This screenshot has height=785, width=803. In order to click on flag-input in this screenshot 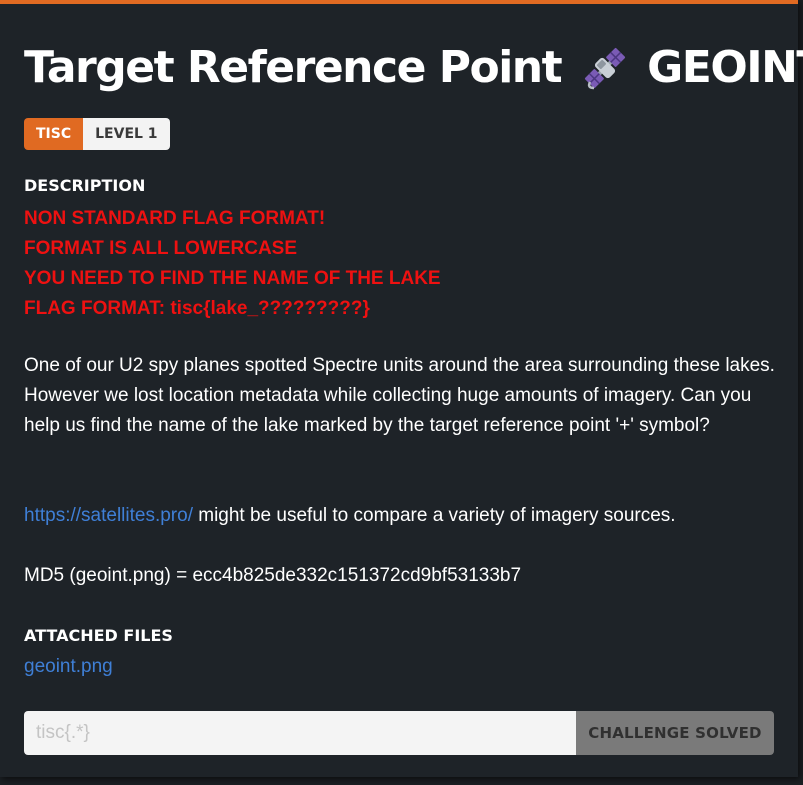, I will do `click(300, 733)`.